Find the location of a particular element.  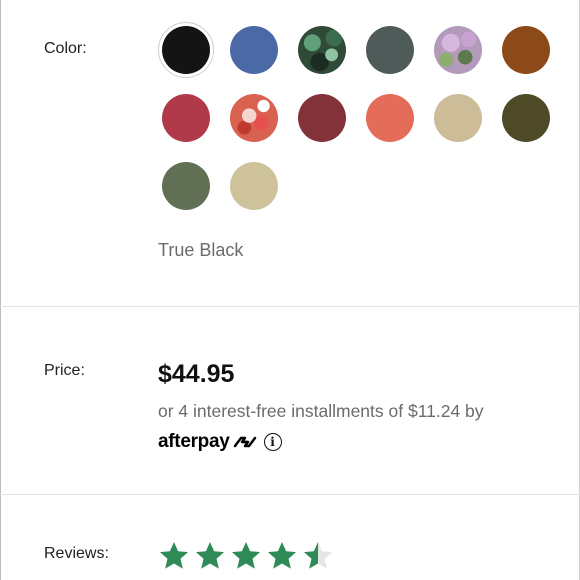

selected-color-name: True Black is located at coordinates (201, 250).